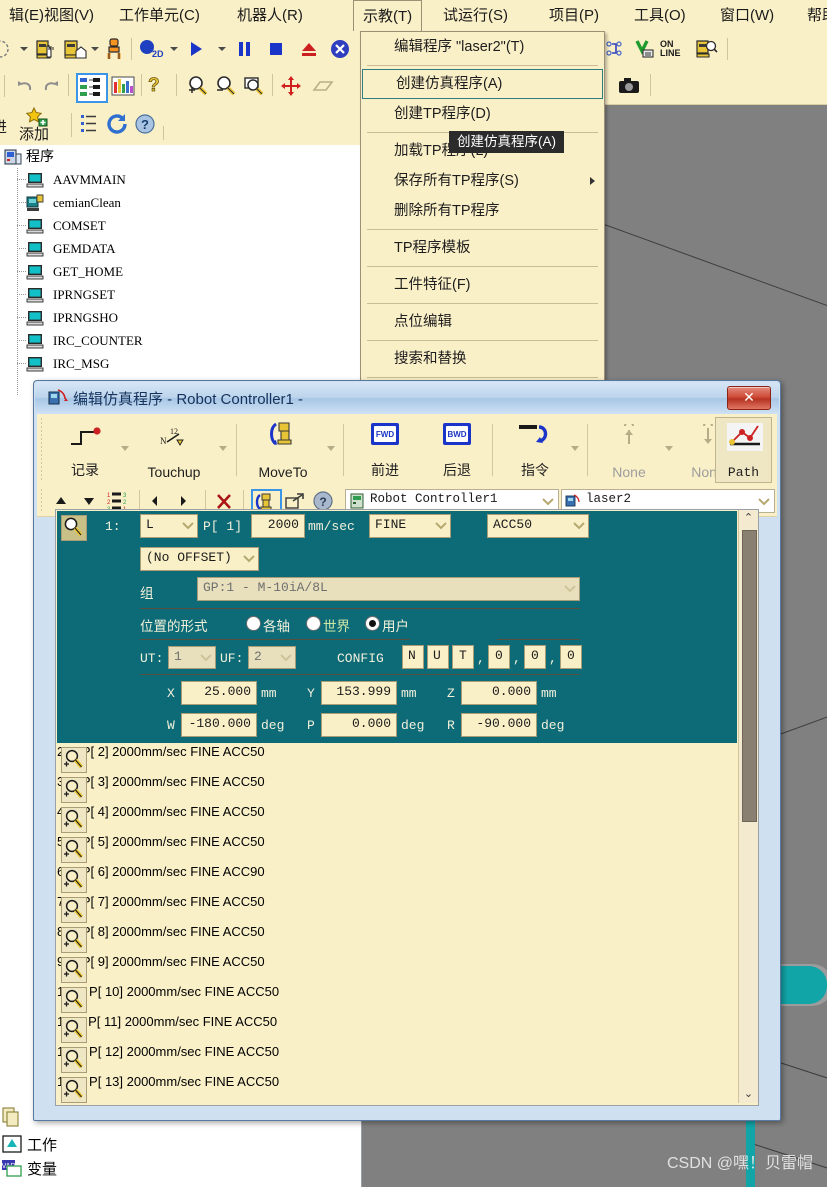  I want to click on acceleration-select: ACC50, so click(538, 526).